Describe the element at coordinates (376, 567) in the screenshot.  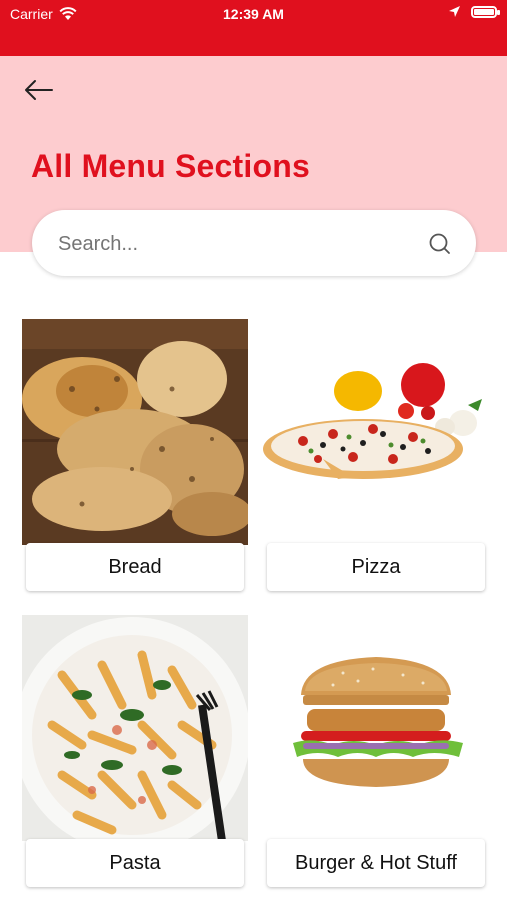
I see `section-label-pizza: Pizza` at that location.